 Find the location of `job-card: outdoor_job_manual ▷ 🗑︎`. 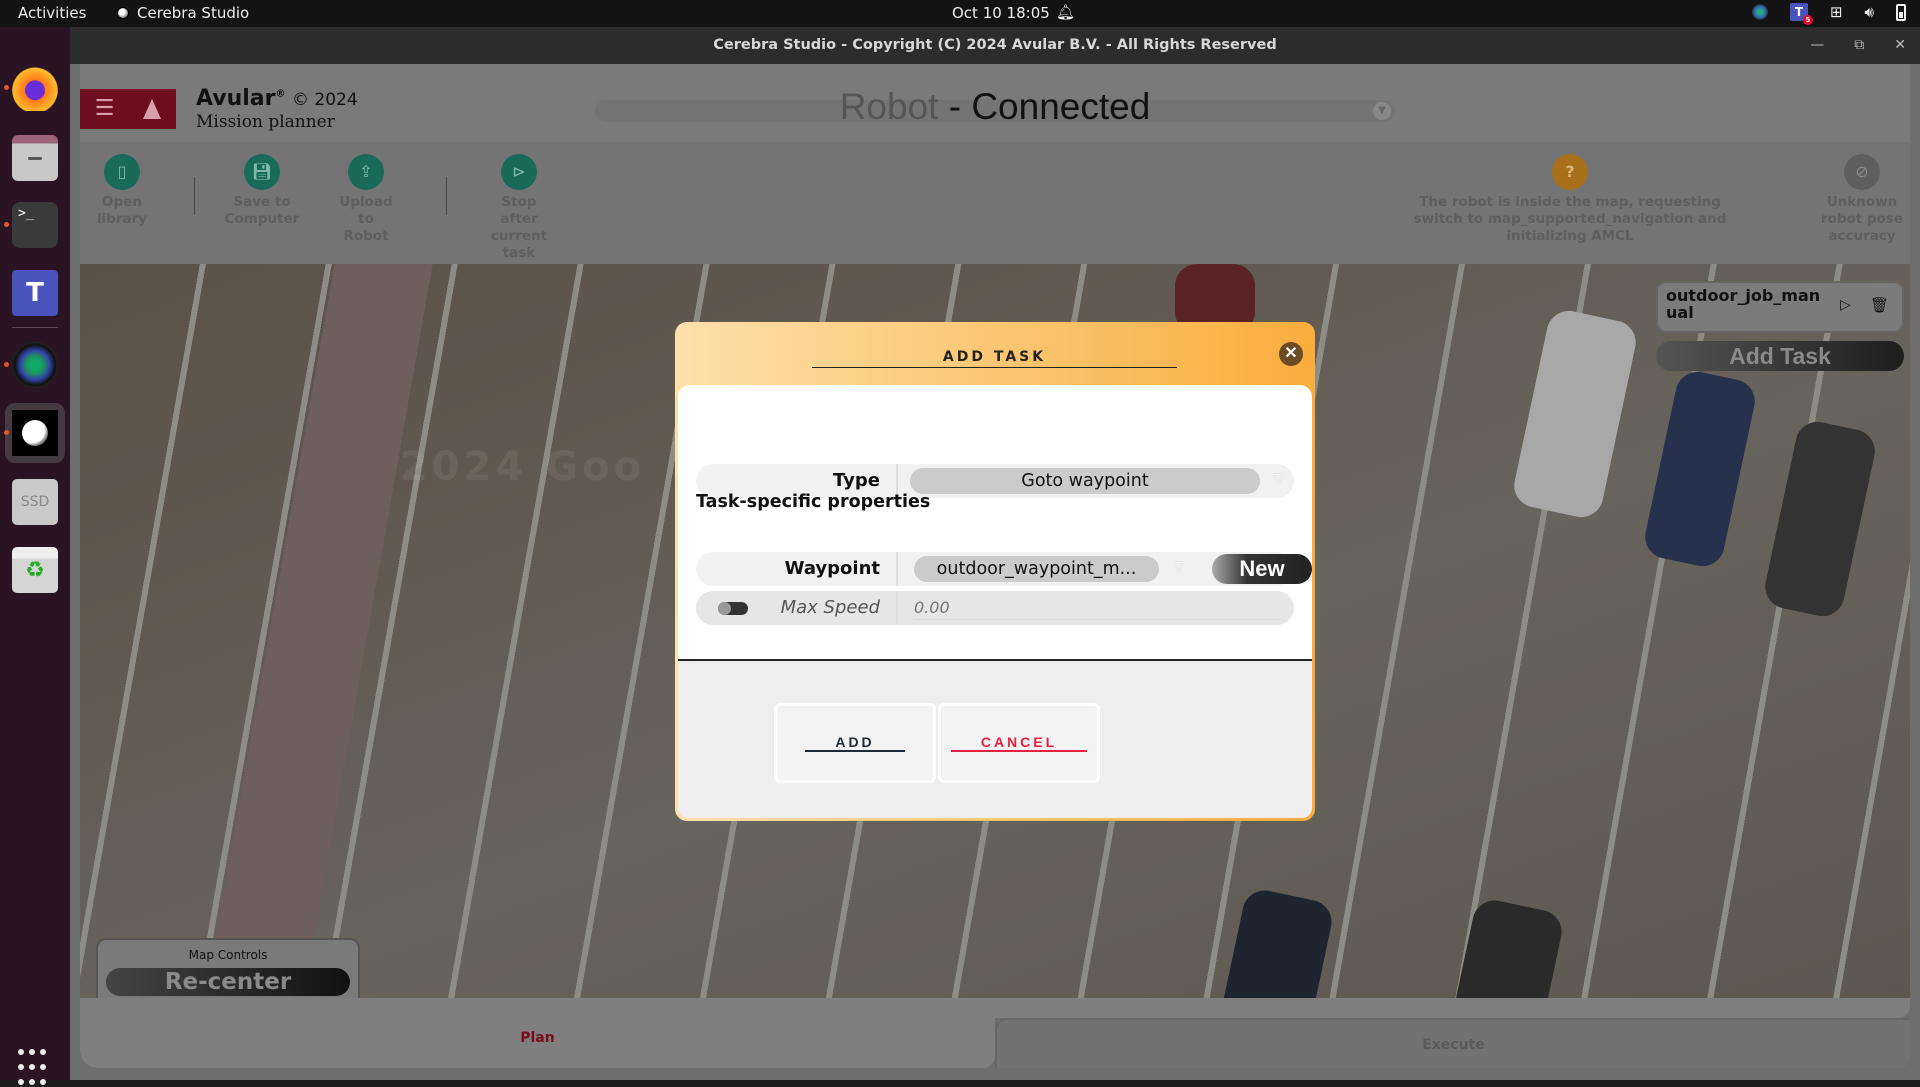

job-card: outdoor_job_manual ▷ 🗑︎ is located at coordinates (1780, 307).